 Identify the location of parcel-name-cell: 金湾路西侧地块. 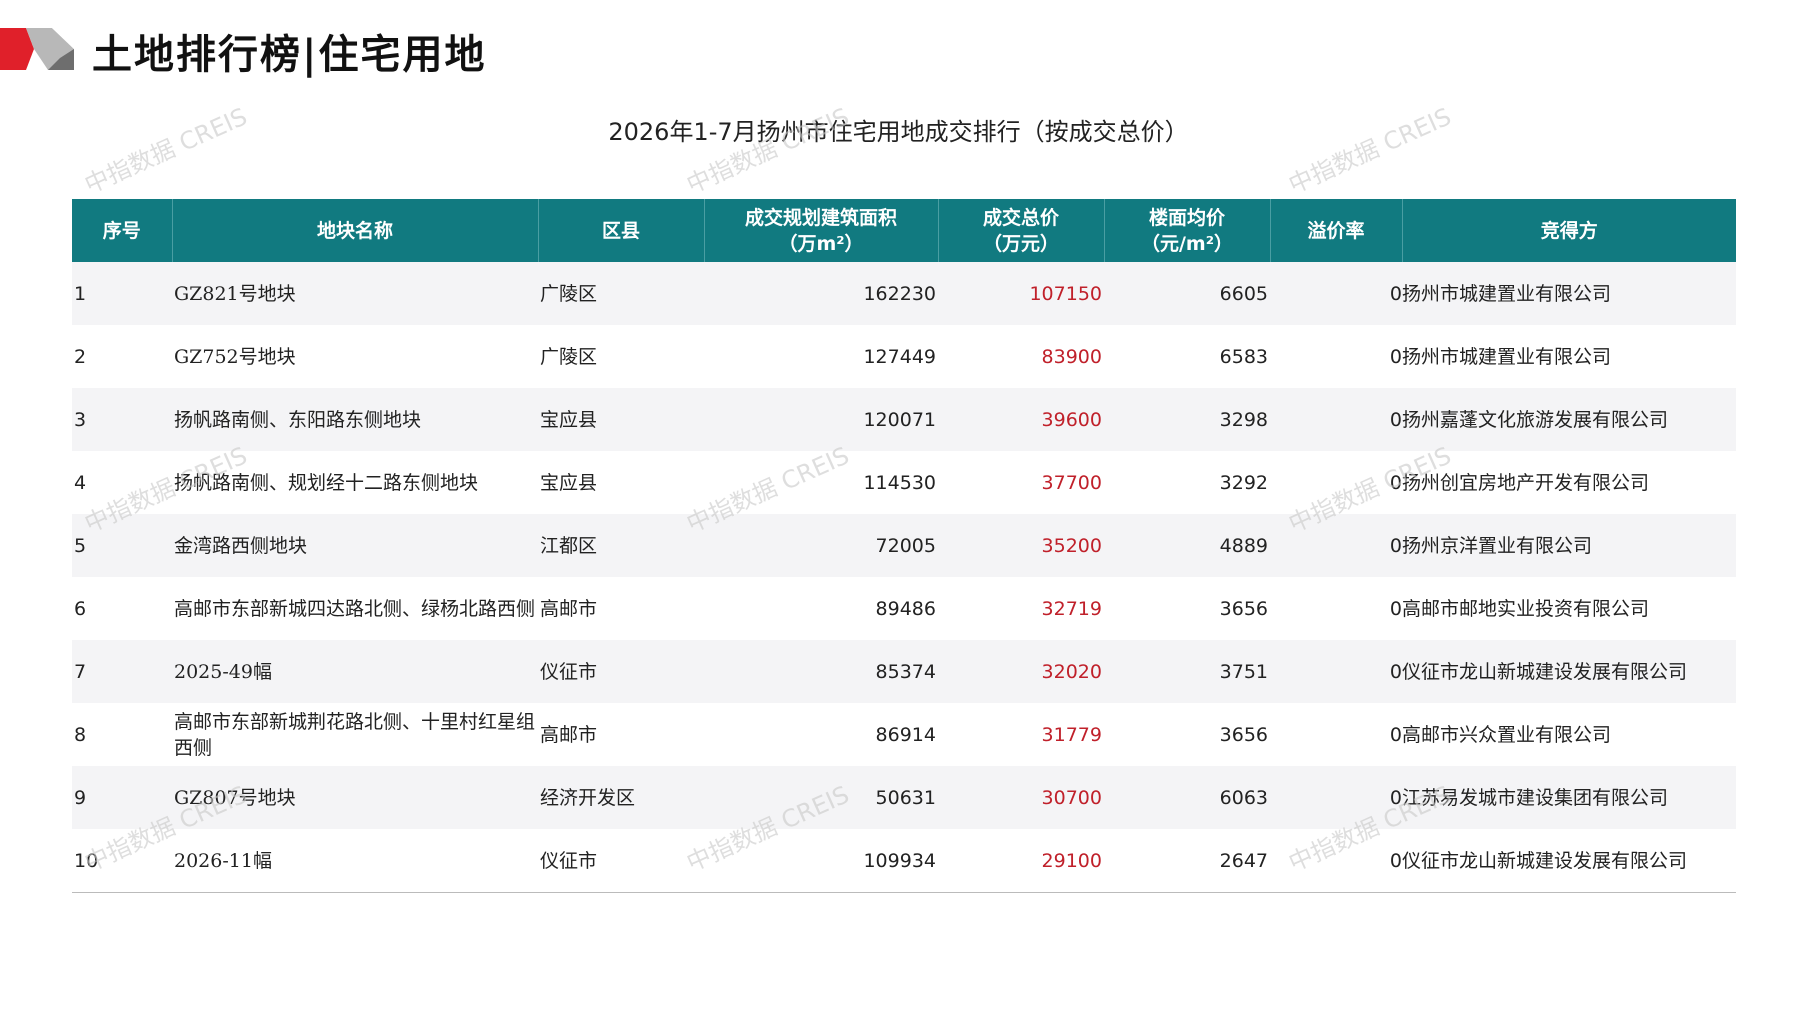
(355, 545).